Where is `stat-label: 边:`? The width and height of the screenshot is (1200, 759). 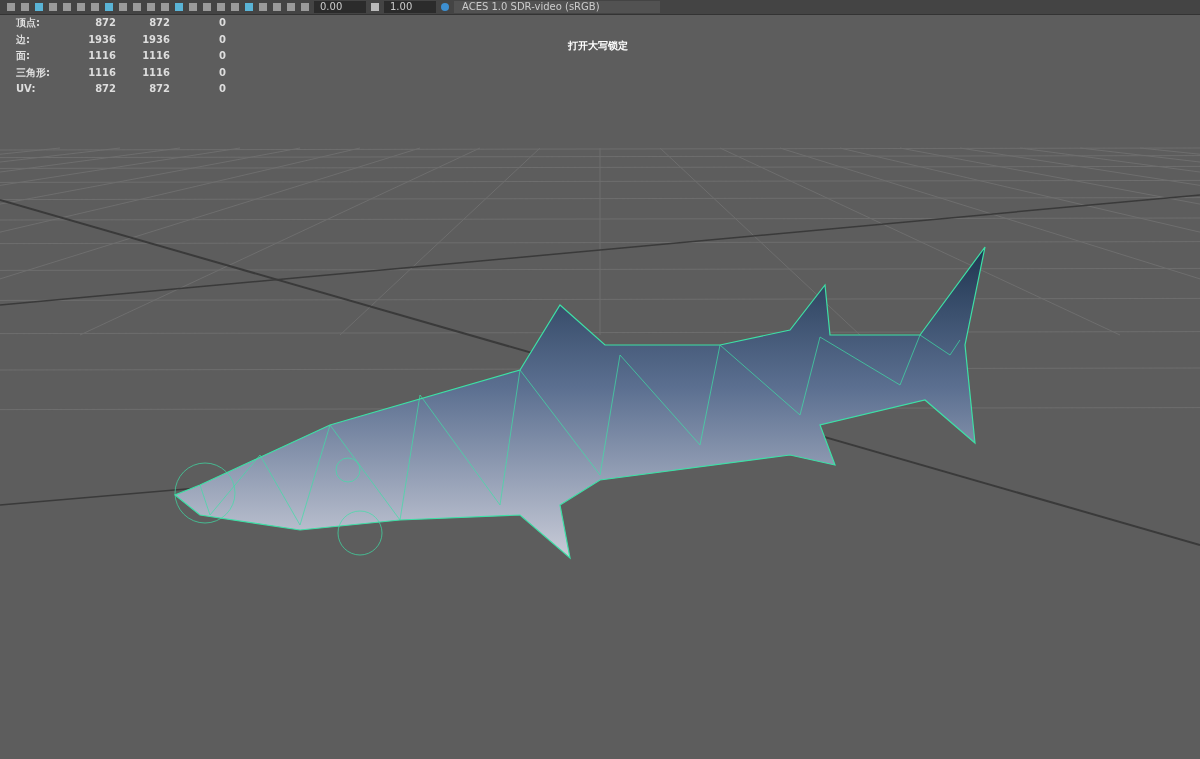 stat-label: 边: is located at coordinates (23, 40).